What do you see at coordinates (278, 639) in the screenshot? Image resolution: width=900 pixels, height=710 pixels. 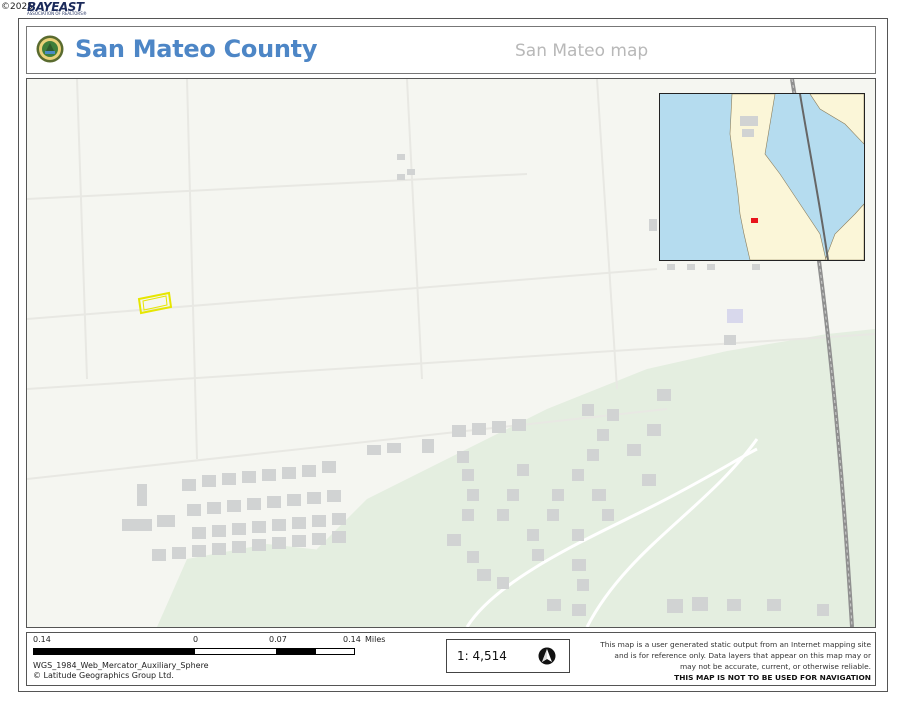 I see `scale-label-2: 0.07` at bounding box center [278, 639].